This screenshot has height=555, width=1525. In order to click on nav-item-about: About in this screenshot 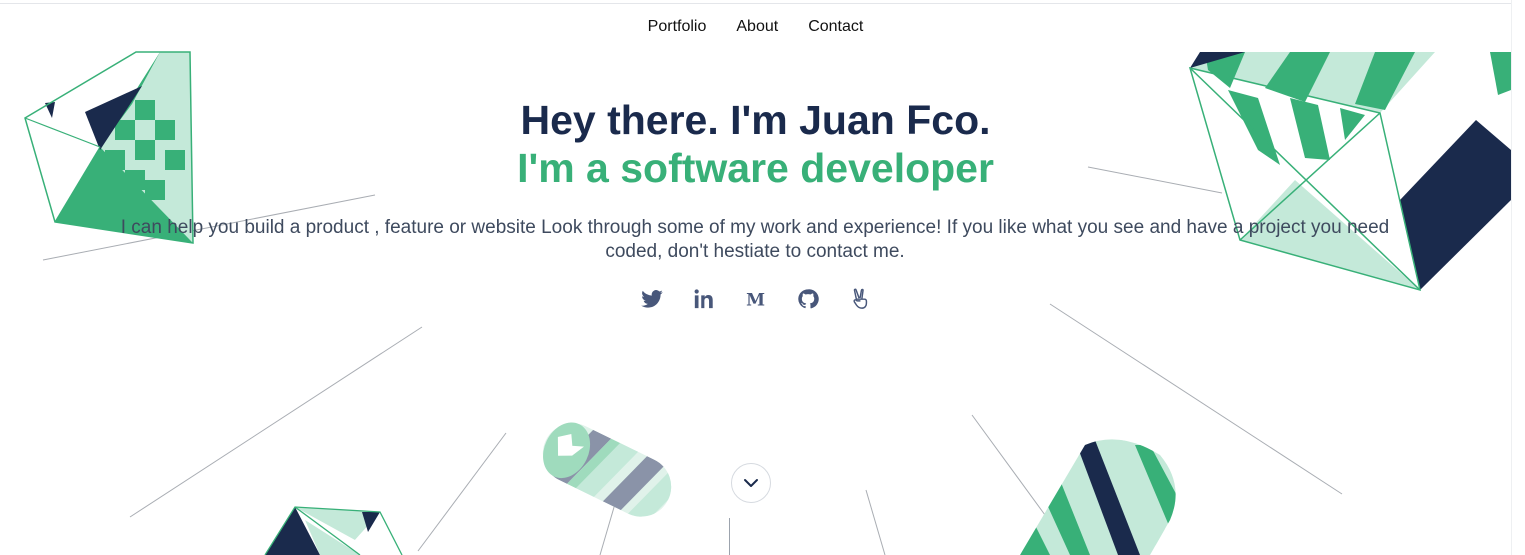, I will do `click(757, 27)`.